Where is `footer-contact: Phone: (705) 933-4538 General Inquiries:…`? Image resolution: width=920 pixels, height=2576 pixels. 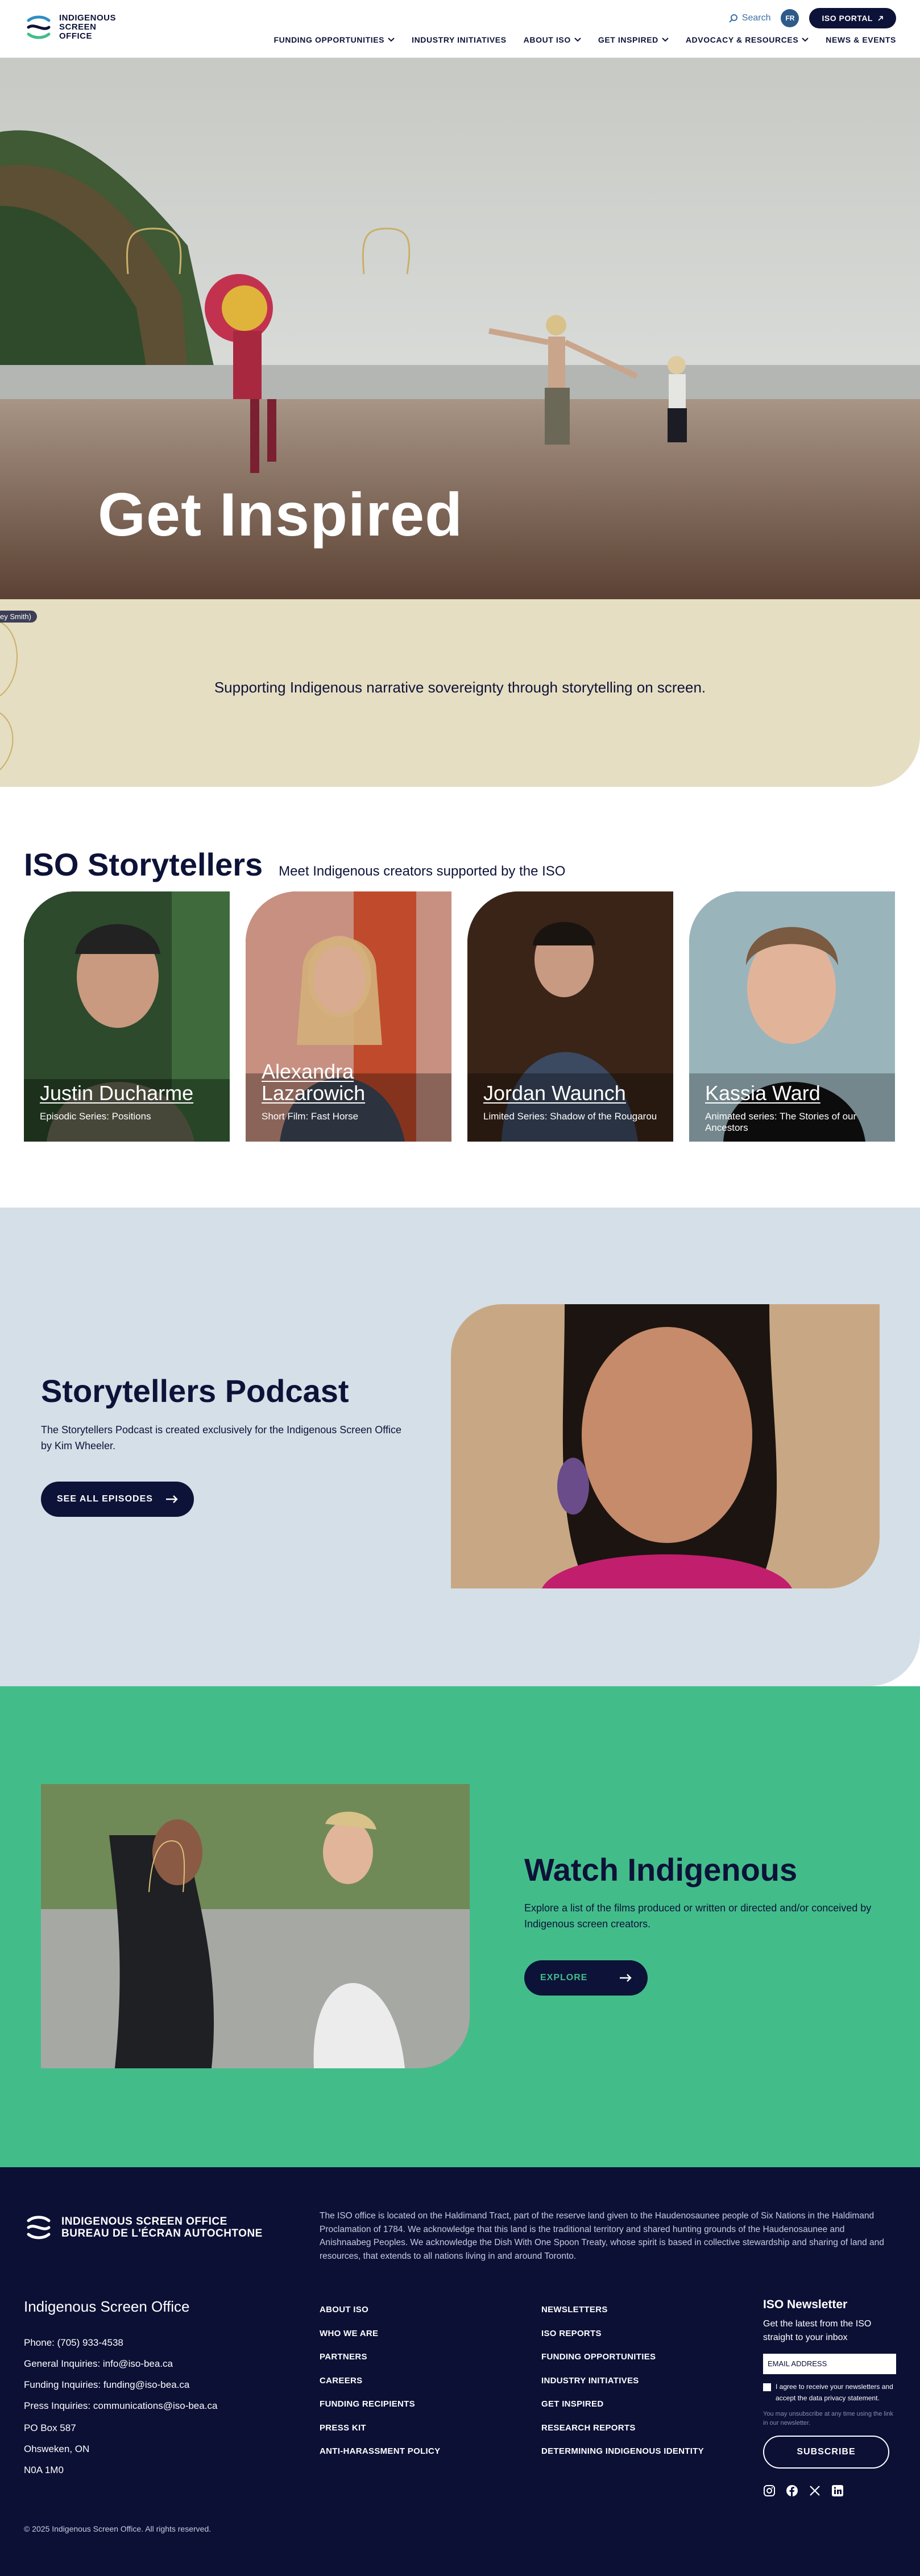
footer-contact: Phone: (705) 933-4538 General Inquiries:… is located at coordinates (120, 2374).